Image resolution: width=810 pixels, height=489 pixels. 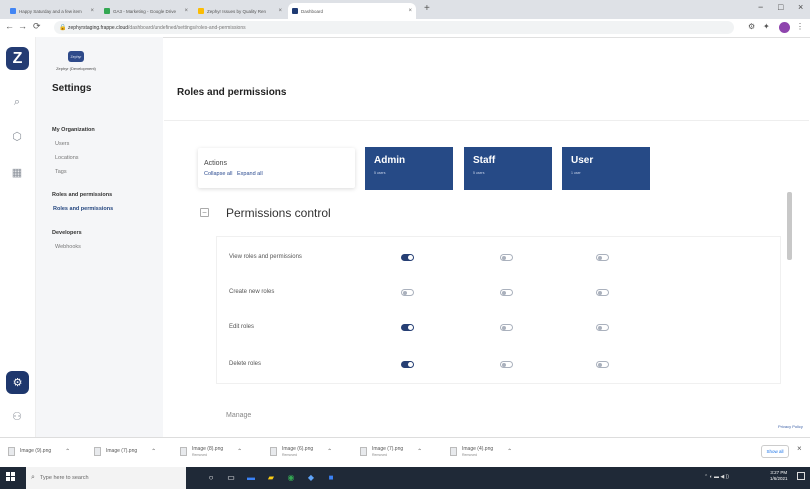 What do you see at coordinates (801, 476) in the screenshot?
I see `notifications-icon` at bounding box center [801, 476].